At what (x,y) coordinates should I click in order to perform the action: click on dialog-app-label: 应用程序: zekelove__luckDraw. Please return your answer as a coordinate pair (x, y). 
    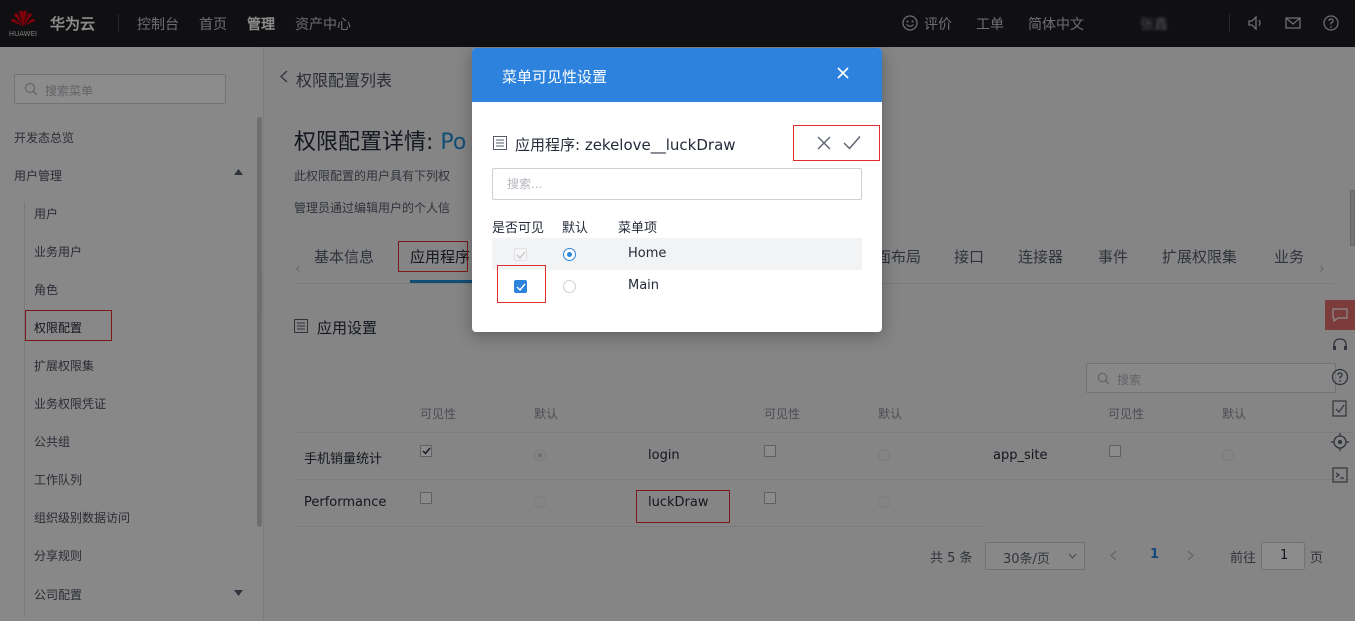
    Looking at the image, I should click on (625, 145).